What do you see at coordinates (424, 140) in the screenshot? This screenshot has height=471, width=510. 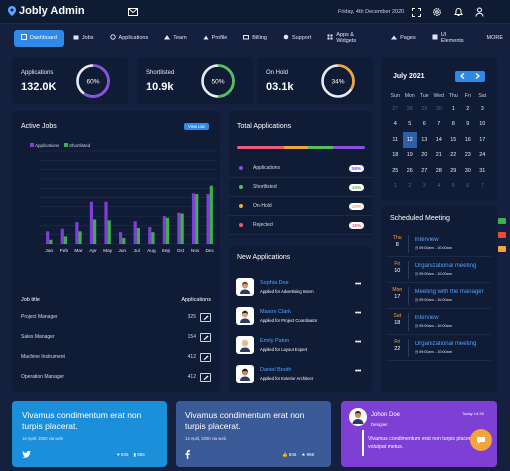 I see `calendar-day: 13` at bounding box center [424, 140].